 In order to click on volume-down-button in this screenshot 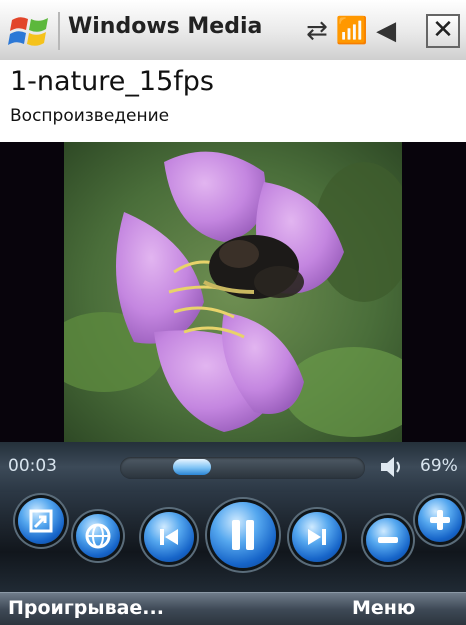, I will do `click(388, 540)`.